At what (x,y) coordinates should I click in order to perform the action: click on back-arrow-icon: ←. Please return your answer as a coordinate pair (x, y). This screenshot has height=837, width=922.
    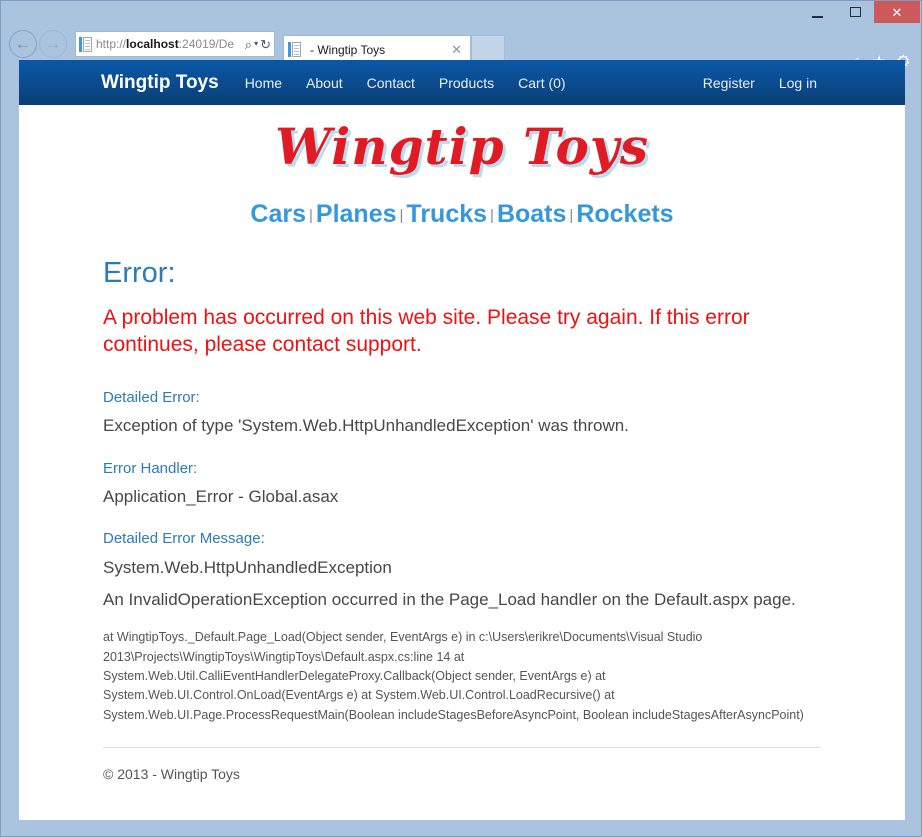
    Looking at the image, I should click on (23, 43).